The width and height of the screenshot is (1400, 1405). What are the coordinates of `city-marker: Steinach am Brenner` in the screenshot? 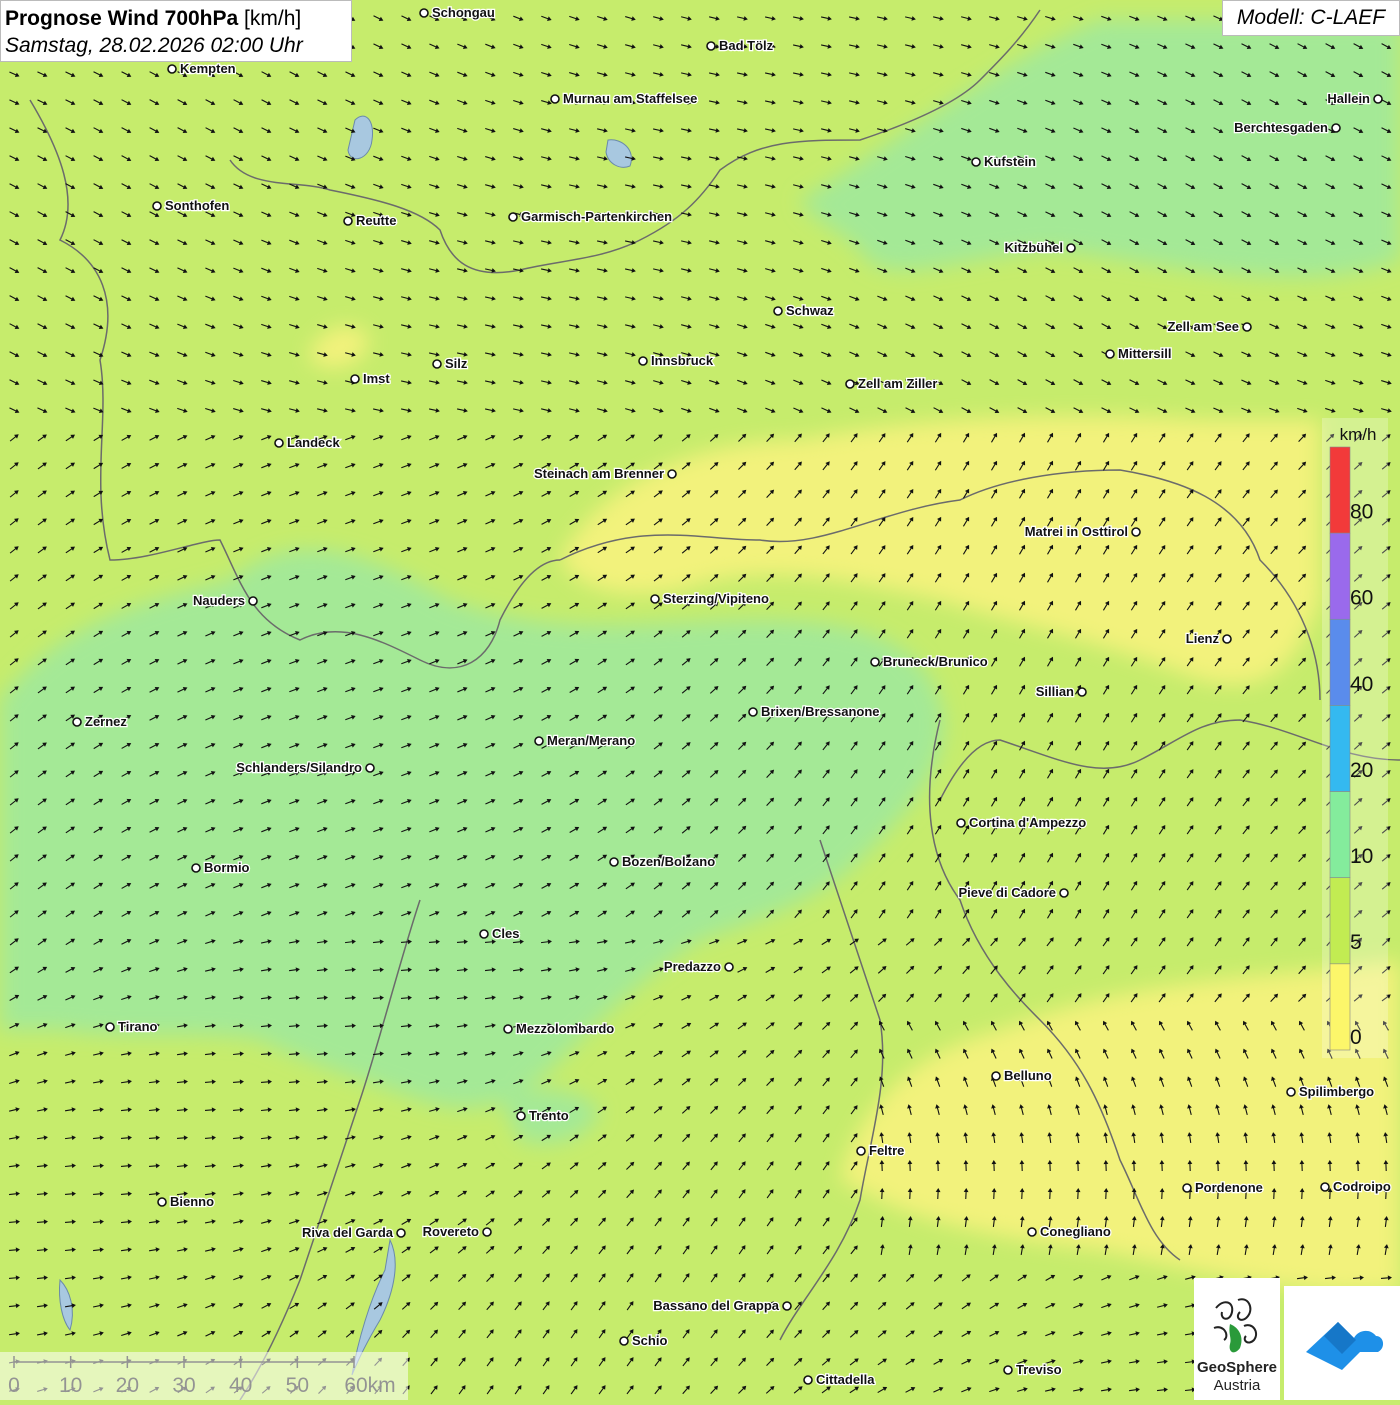 It's located at (605, 473).